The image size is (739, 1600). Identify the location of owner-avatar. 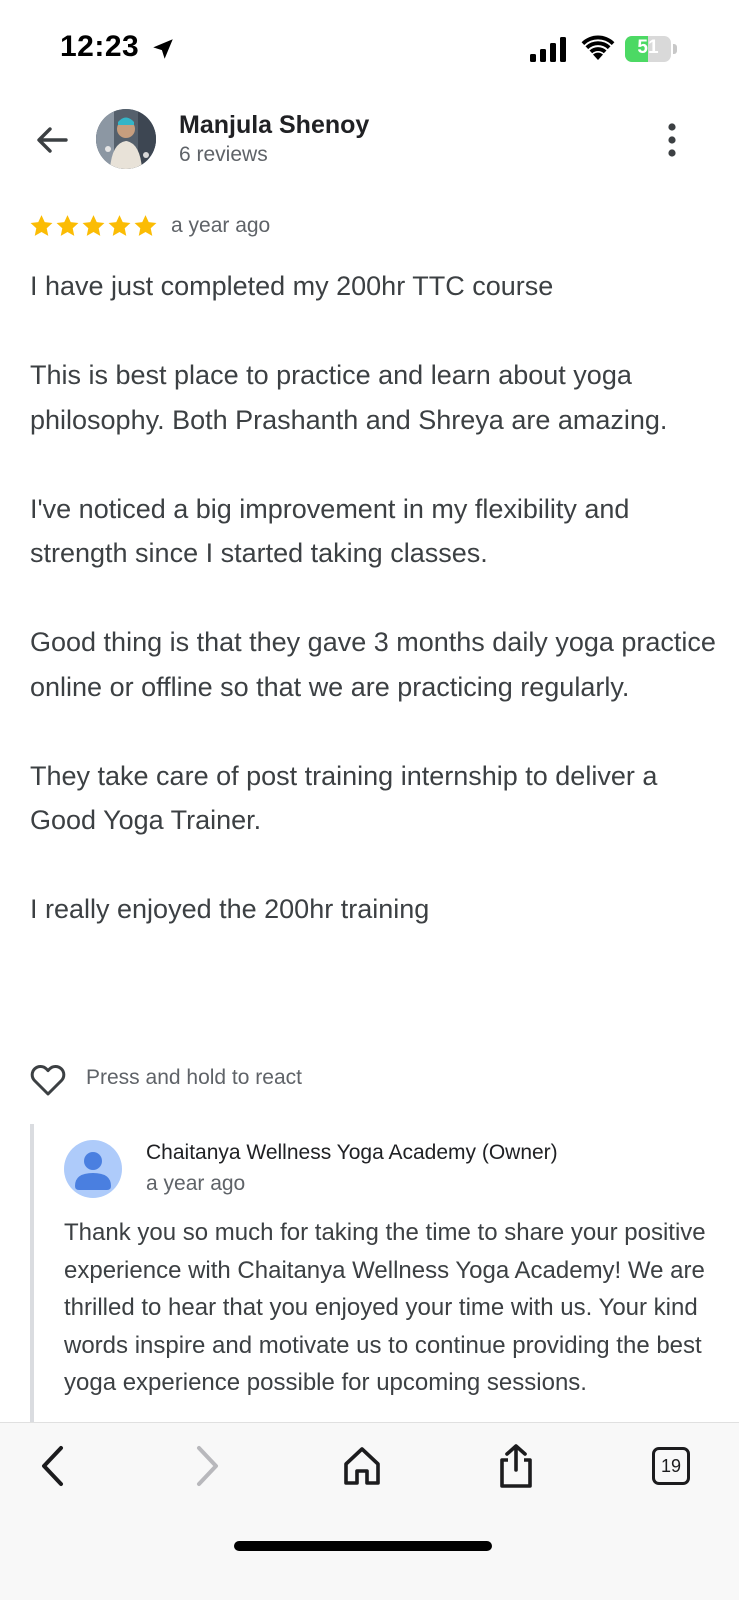
(93, 1169).